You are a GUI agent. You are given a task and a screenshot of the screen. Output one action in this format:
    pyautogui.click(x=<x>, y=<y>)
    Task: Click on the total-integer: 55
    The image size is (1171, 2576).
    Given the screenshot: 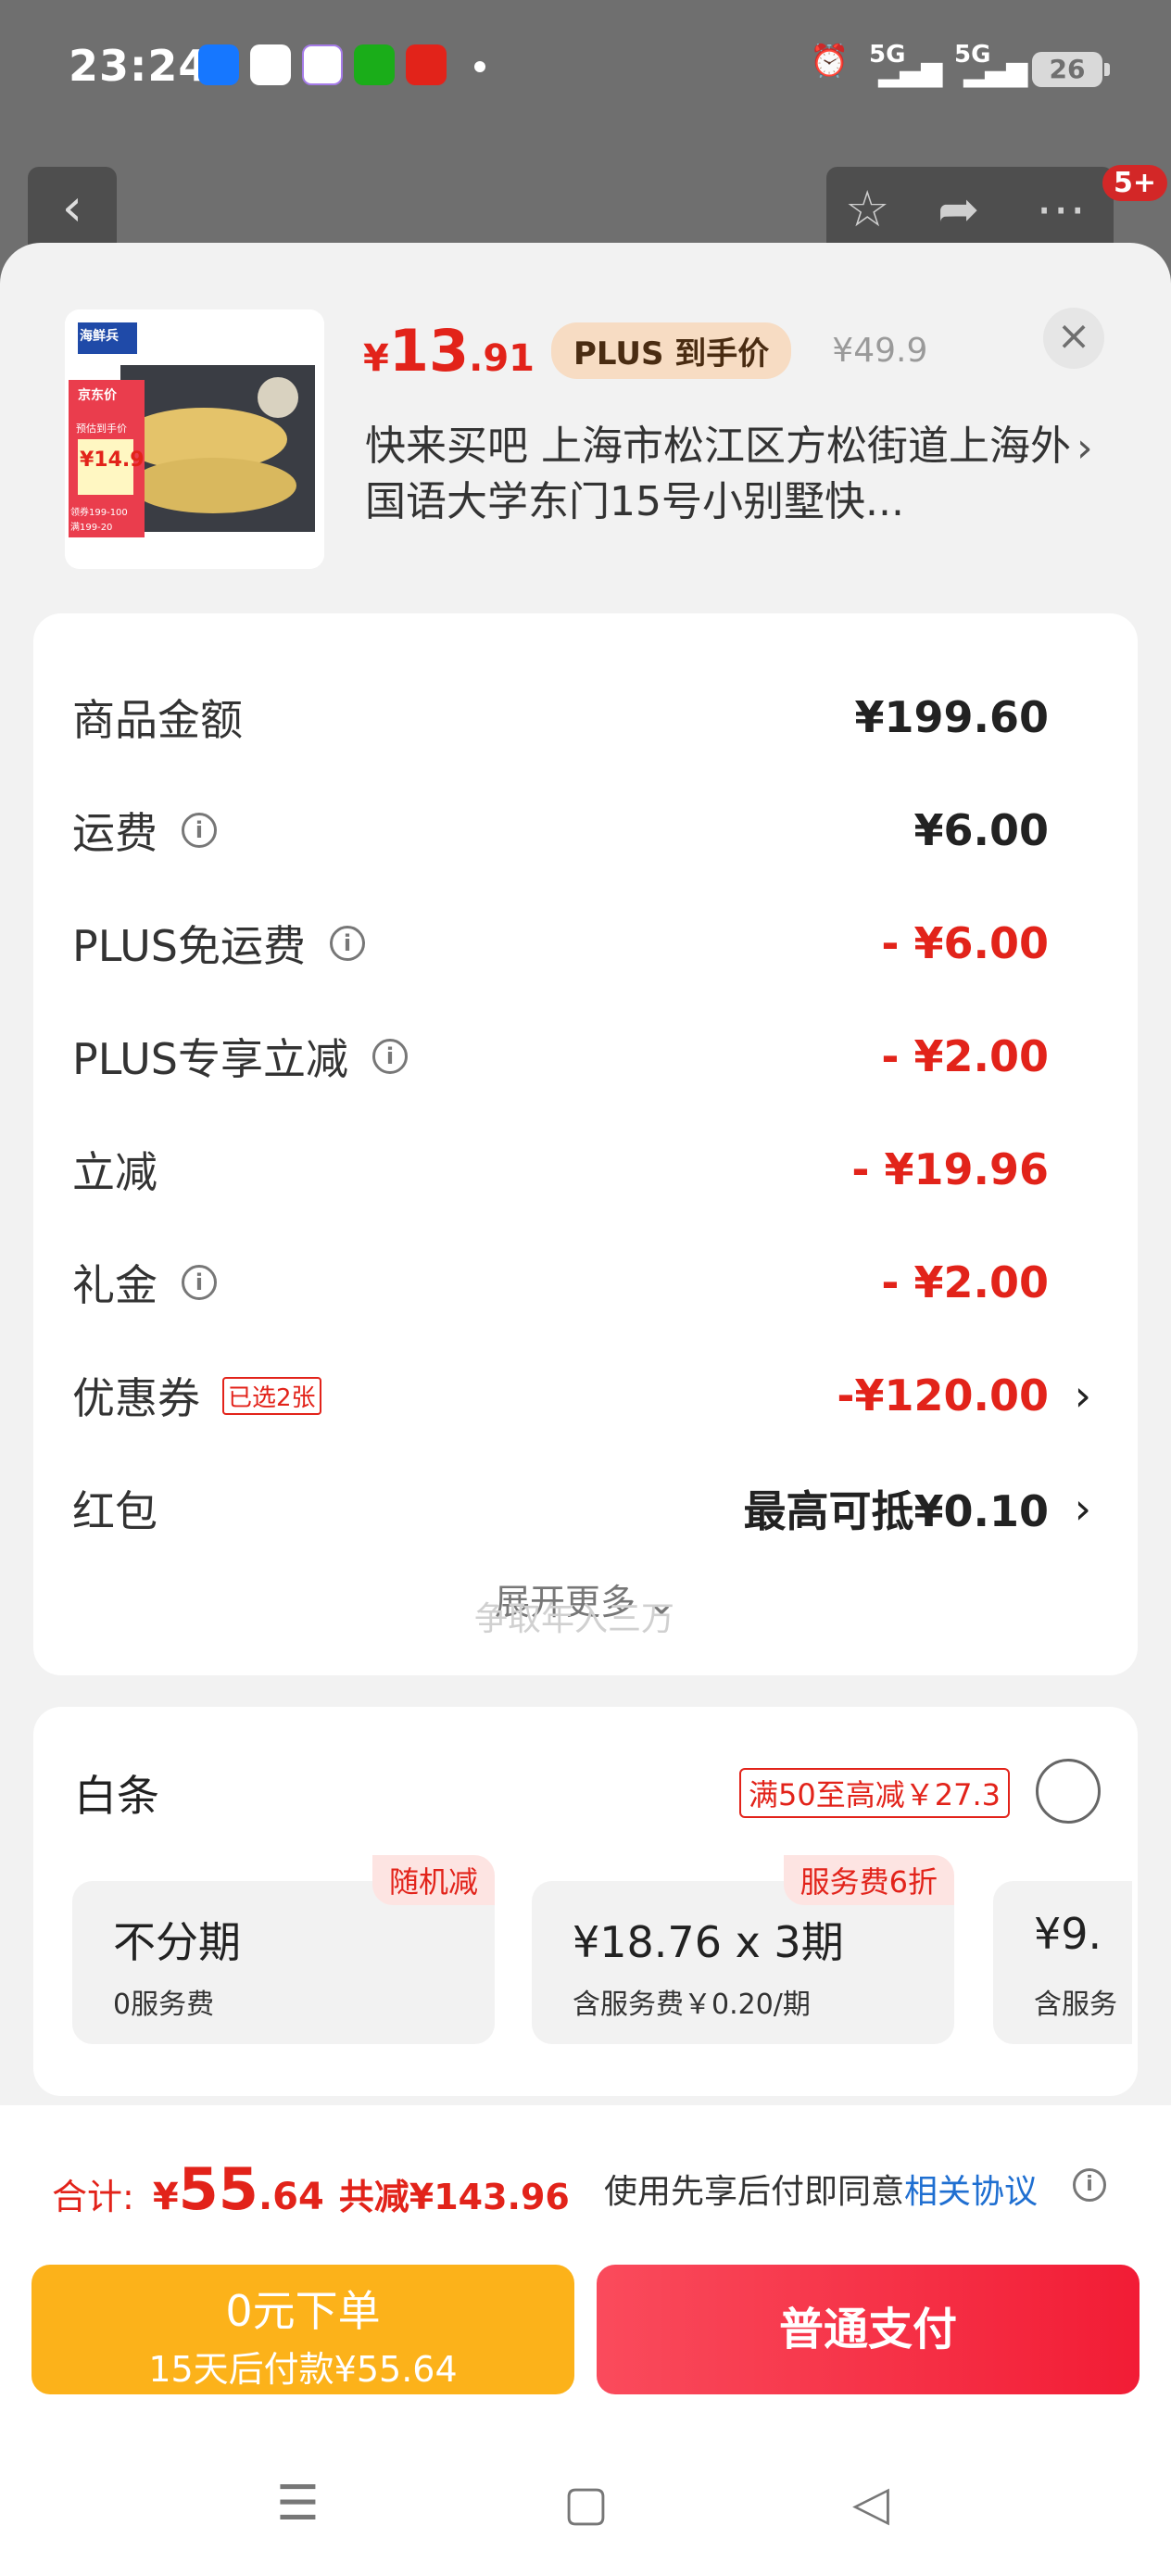 What is the action you would take?
    pyautogui.click(x=218, y=2189)
    